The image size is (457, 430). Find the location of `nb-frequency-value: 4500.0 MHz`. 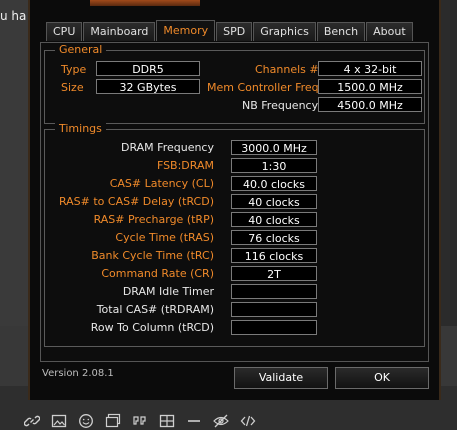

nb-frequency-value: 4500.0 MHz is located at coordinates (370, 104).